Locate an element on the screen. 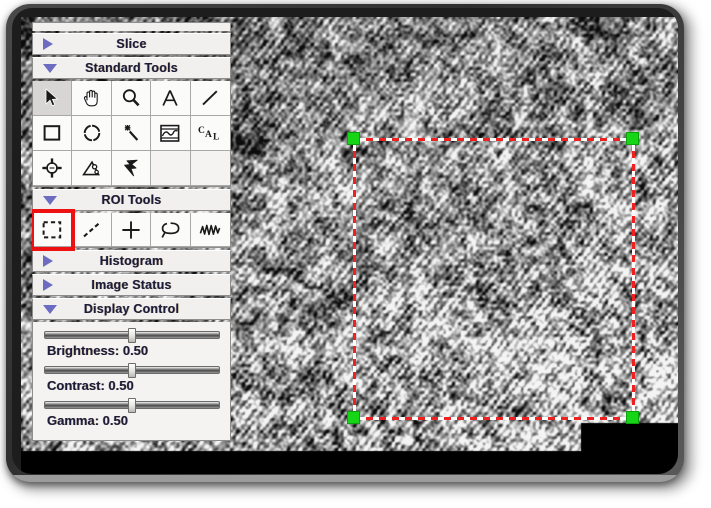 This screenshot has width=711, height=508. roi-tools-grid is located at coordinates (131, 230).